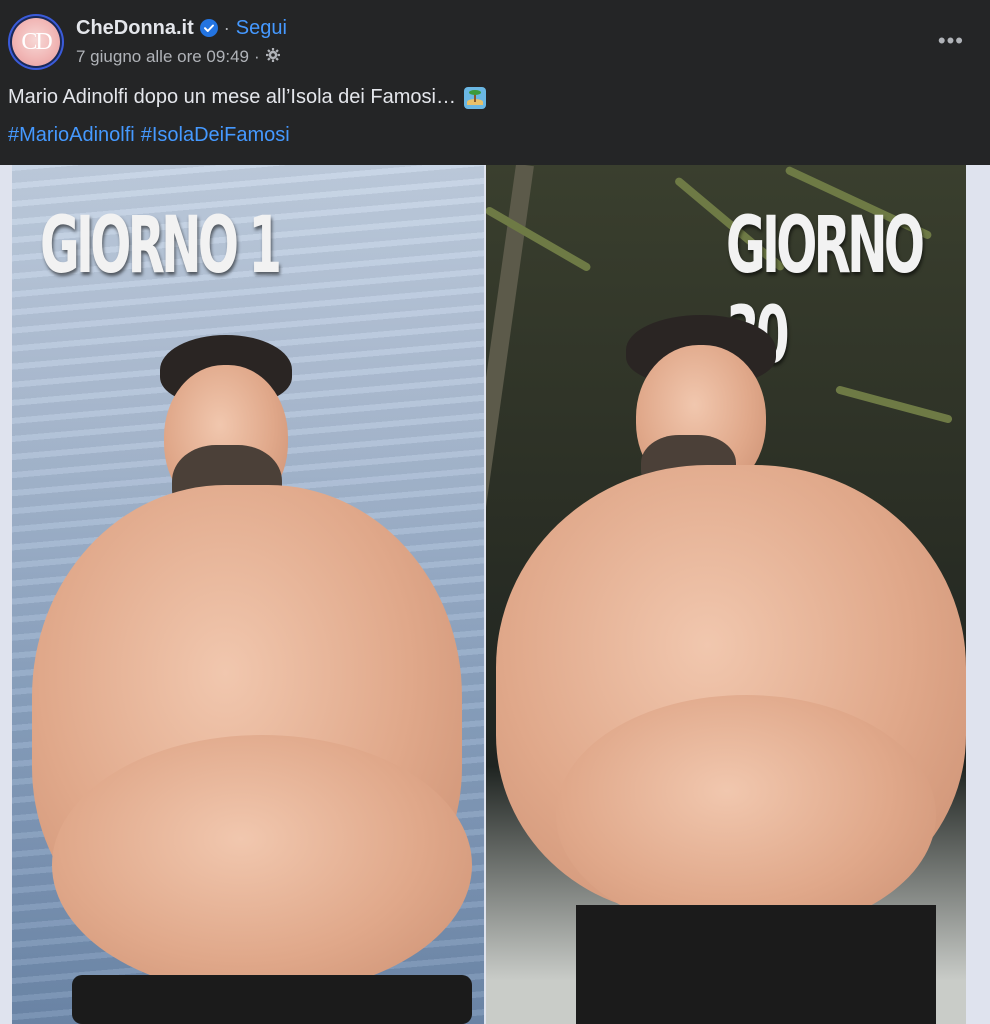 The image size is (990, 1024). What do you see at coordinates (162, 57) in the screenshot?
I see `post-timestamp: 7 giugno alle ore 09:49` at bounding box center [162, 57].